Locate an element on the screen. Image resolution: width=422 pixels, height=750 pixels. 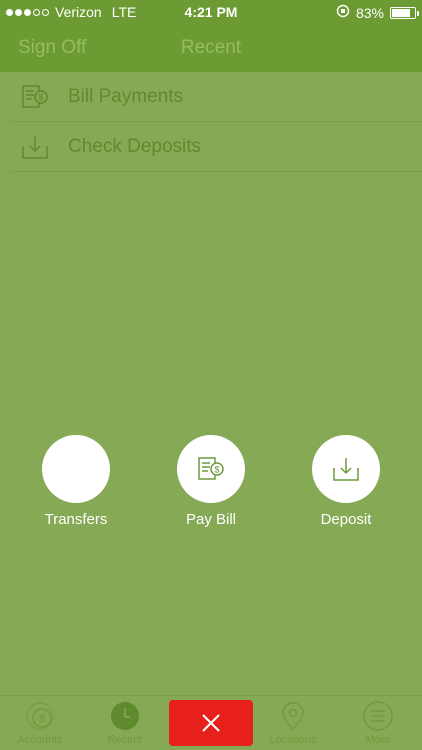
close-icon is located at coordinates (211, 723).